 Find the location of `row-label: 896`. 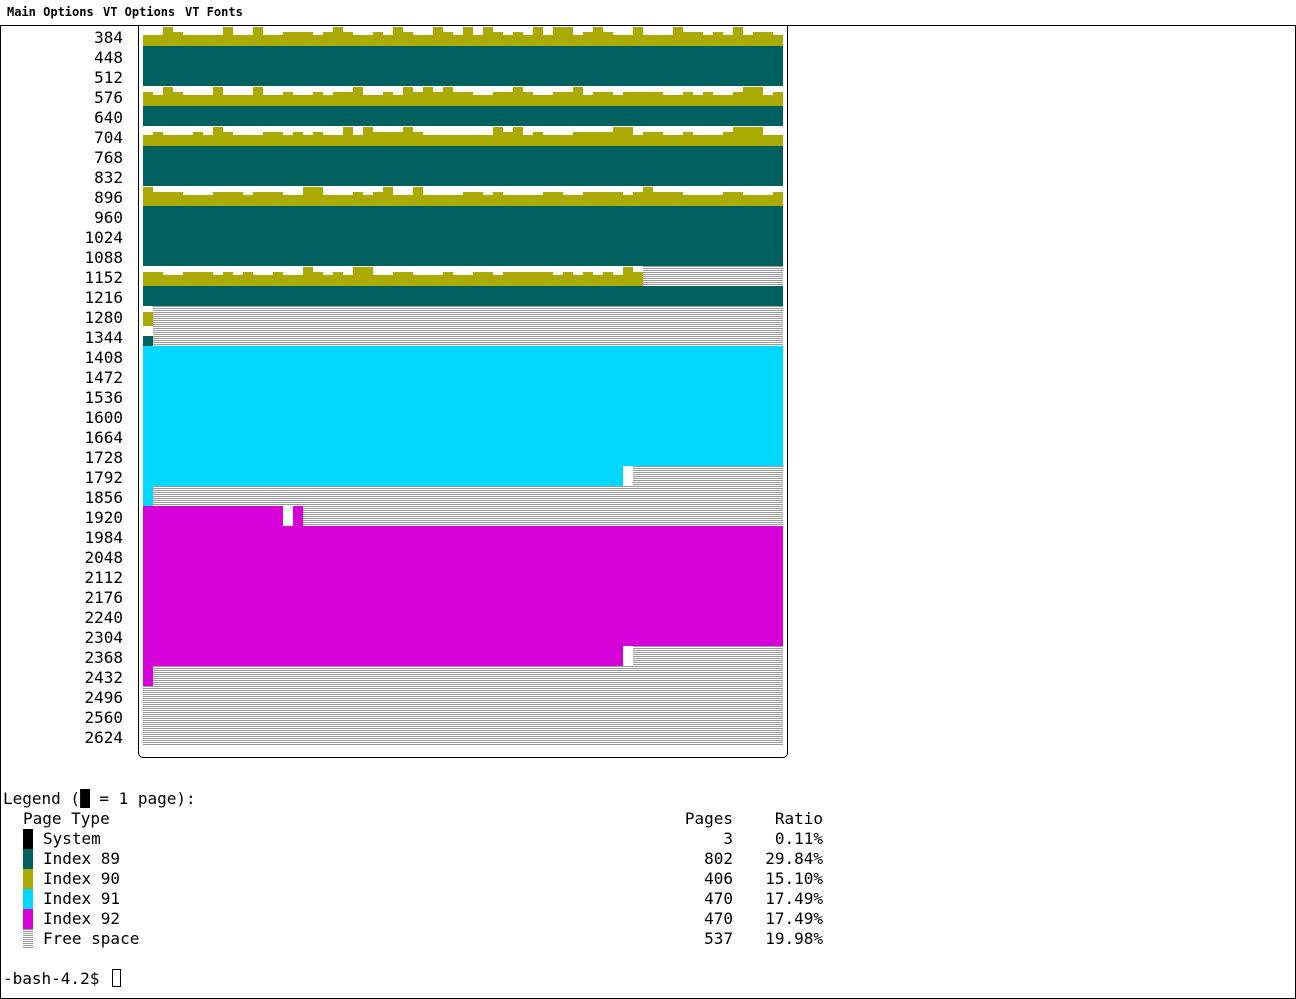

row-label: 896 is located at coordinates (108, 197).